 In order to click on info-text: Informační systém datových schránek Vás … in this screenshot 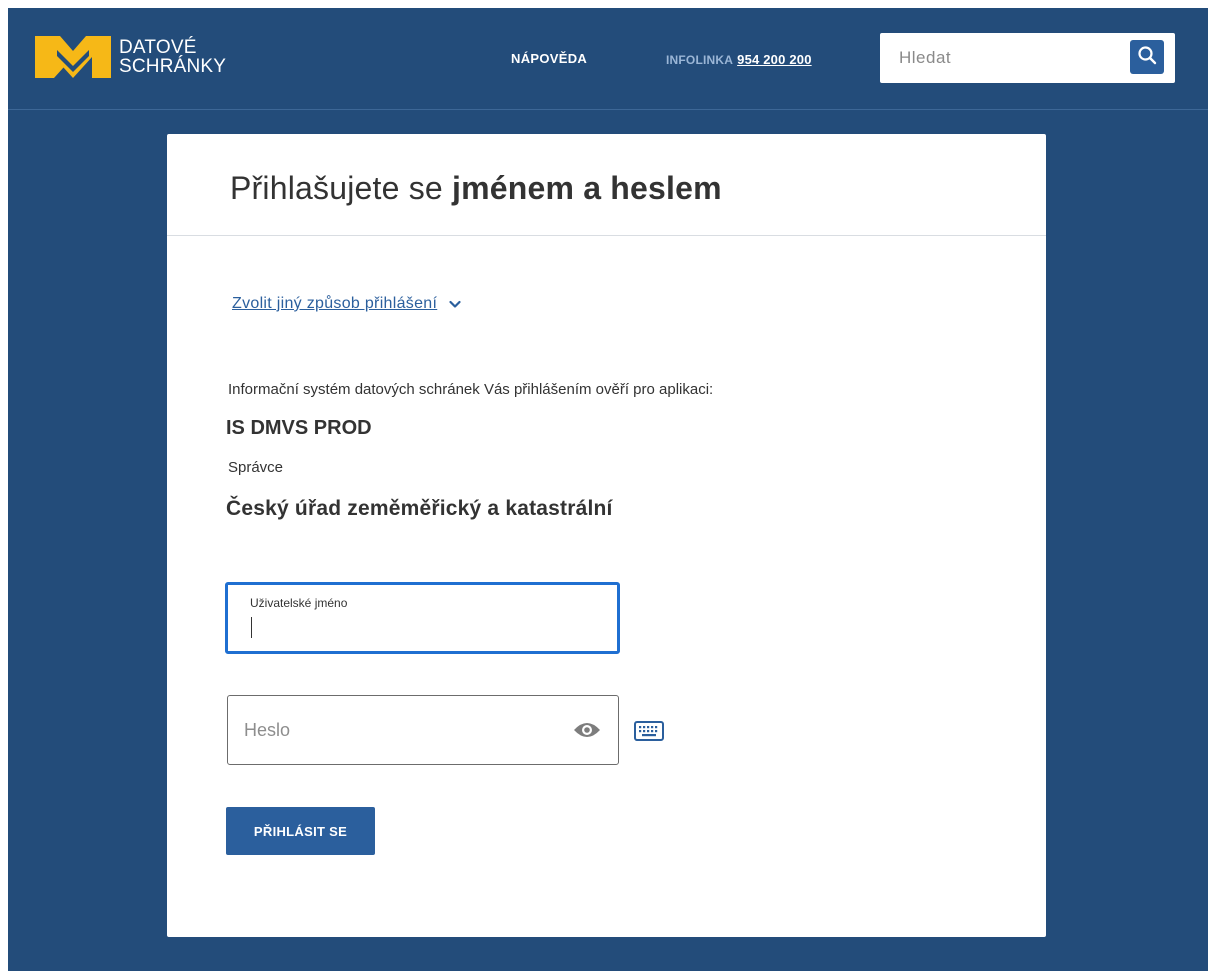, I will do `click(471, 389)`.